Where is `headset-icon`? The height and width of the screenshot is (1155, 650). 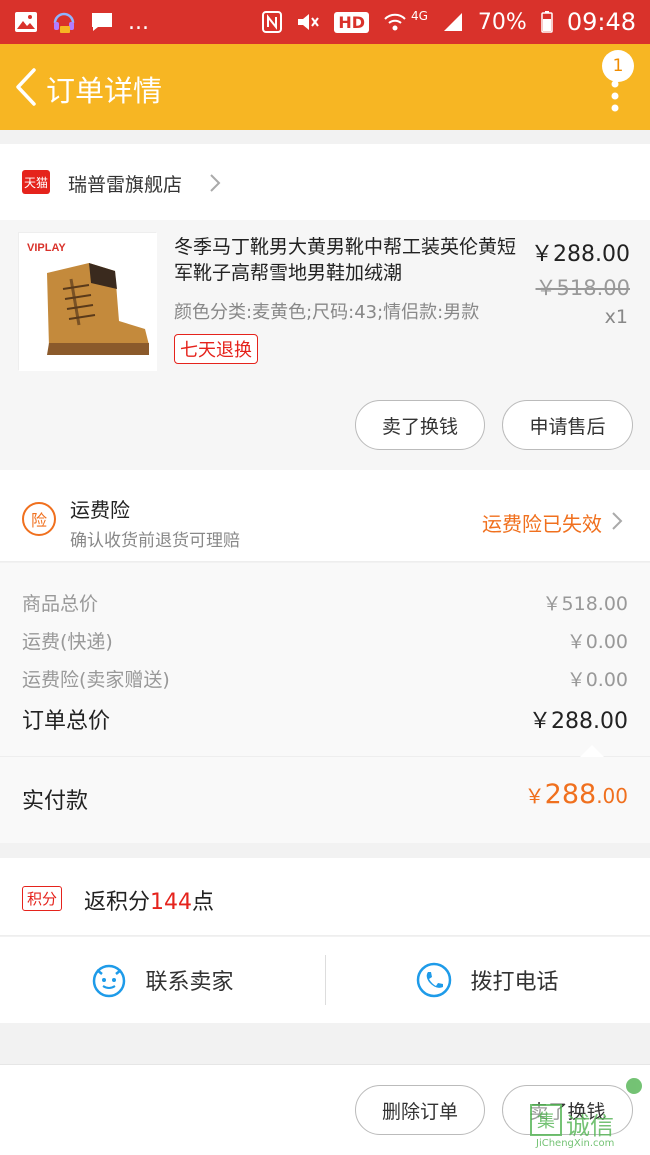 headset-icon is located at coordinates (64, 22).